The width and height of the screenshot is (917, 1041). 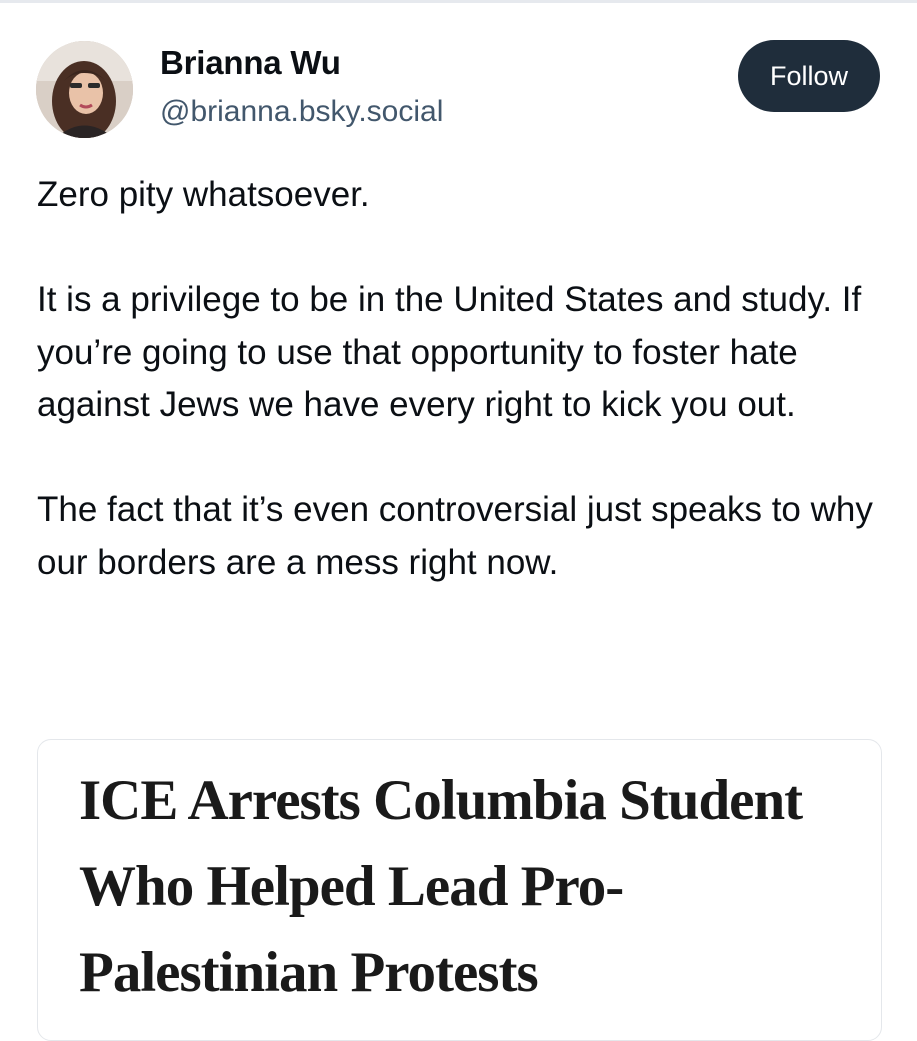 What do you see at coordinates (301, 112) in the screenshot?
I see `author-handle: @brianna.bsky.social` at bounding box center [301, 112].